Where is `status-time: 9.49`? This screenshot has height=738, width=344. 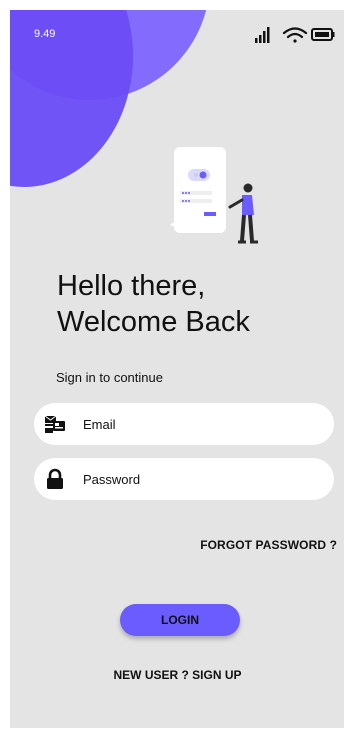
status-time: 9.49 is located at coordinates (45, 34).